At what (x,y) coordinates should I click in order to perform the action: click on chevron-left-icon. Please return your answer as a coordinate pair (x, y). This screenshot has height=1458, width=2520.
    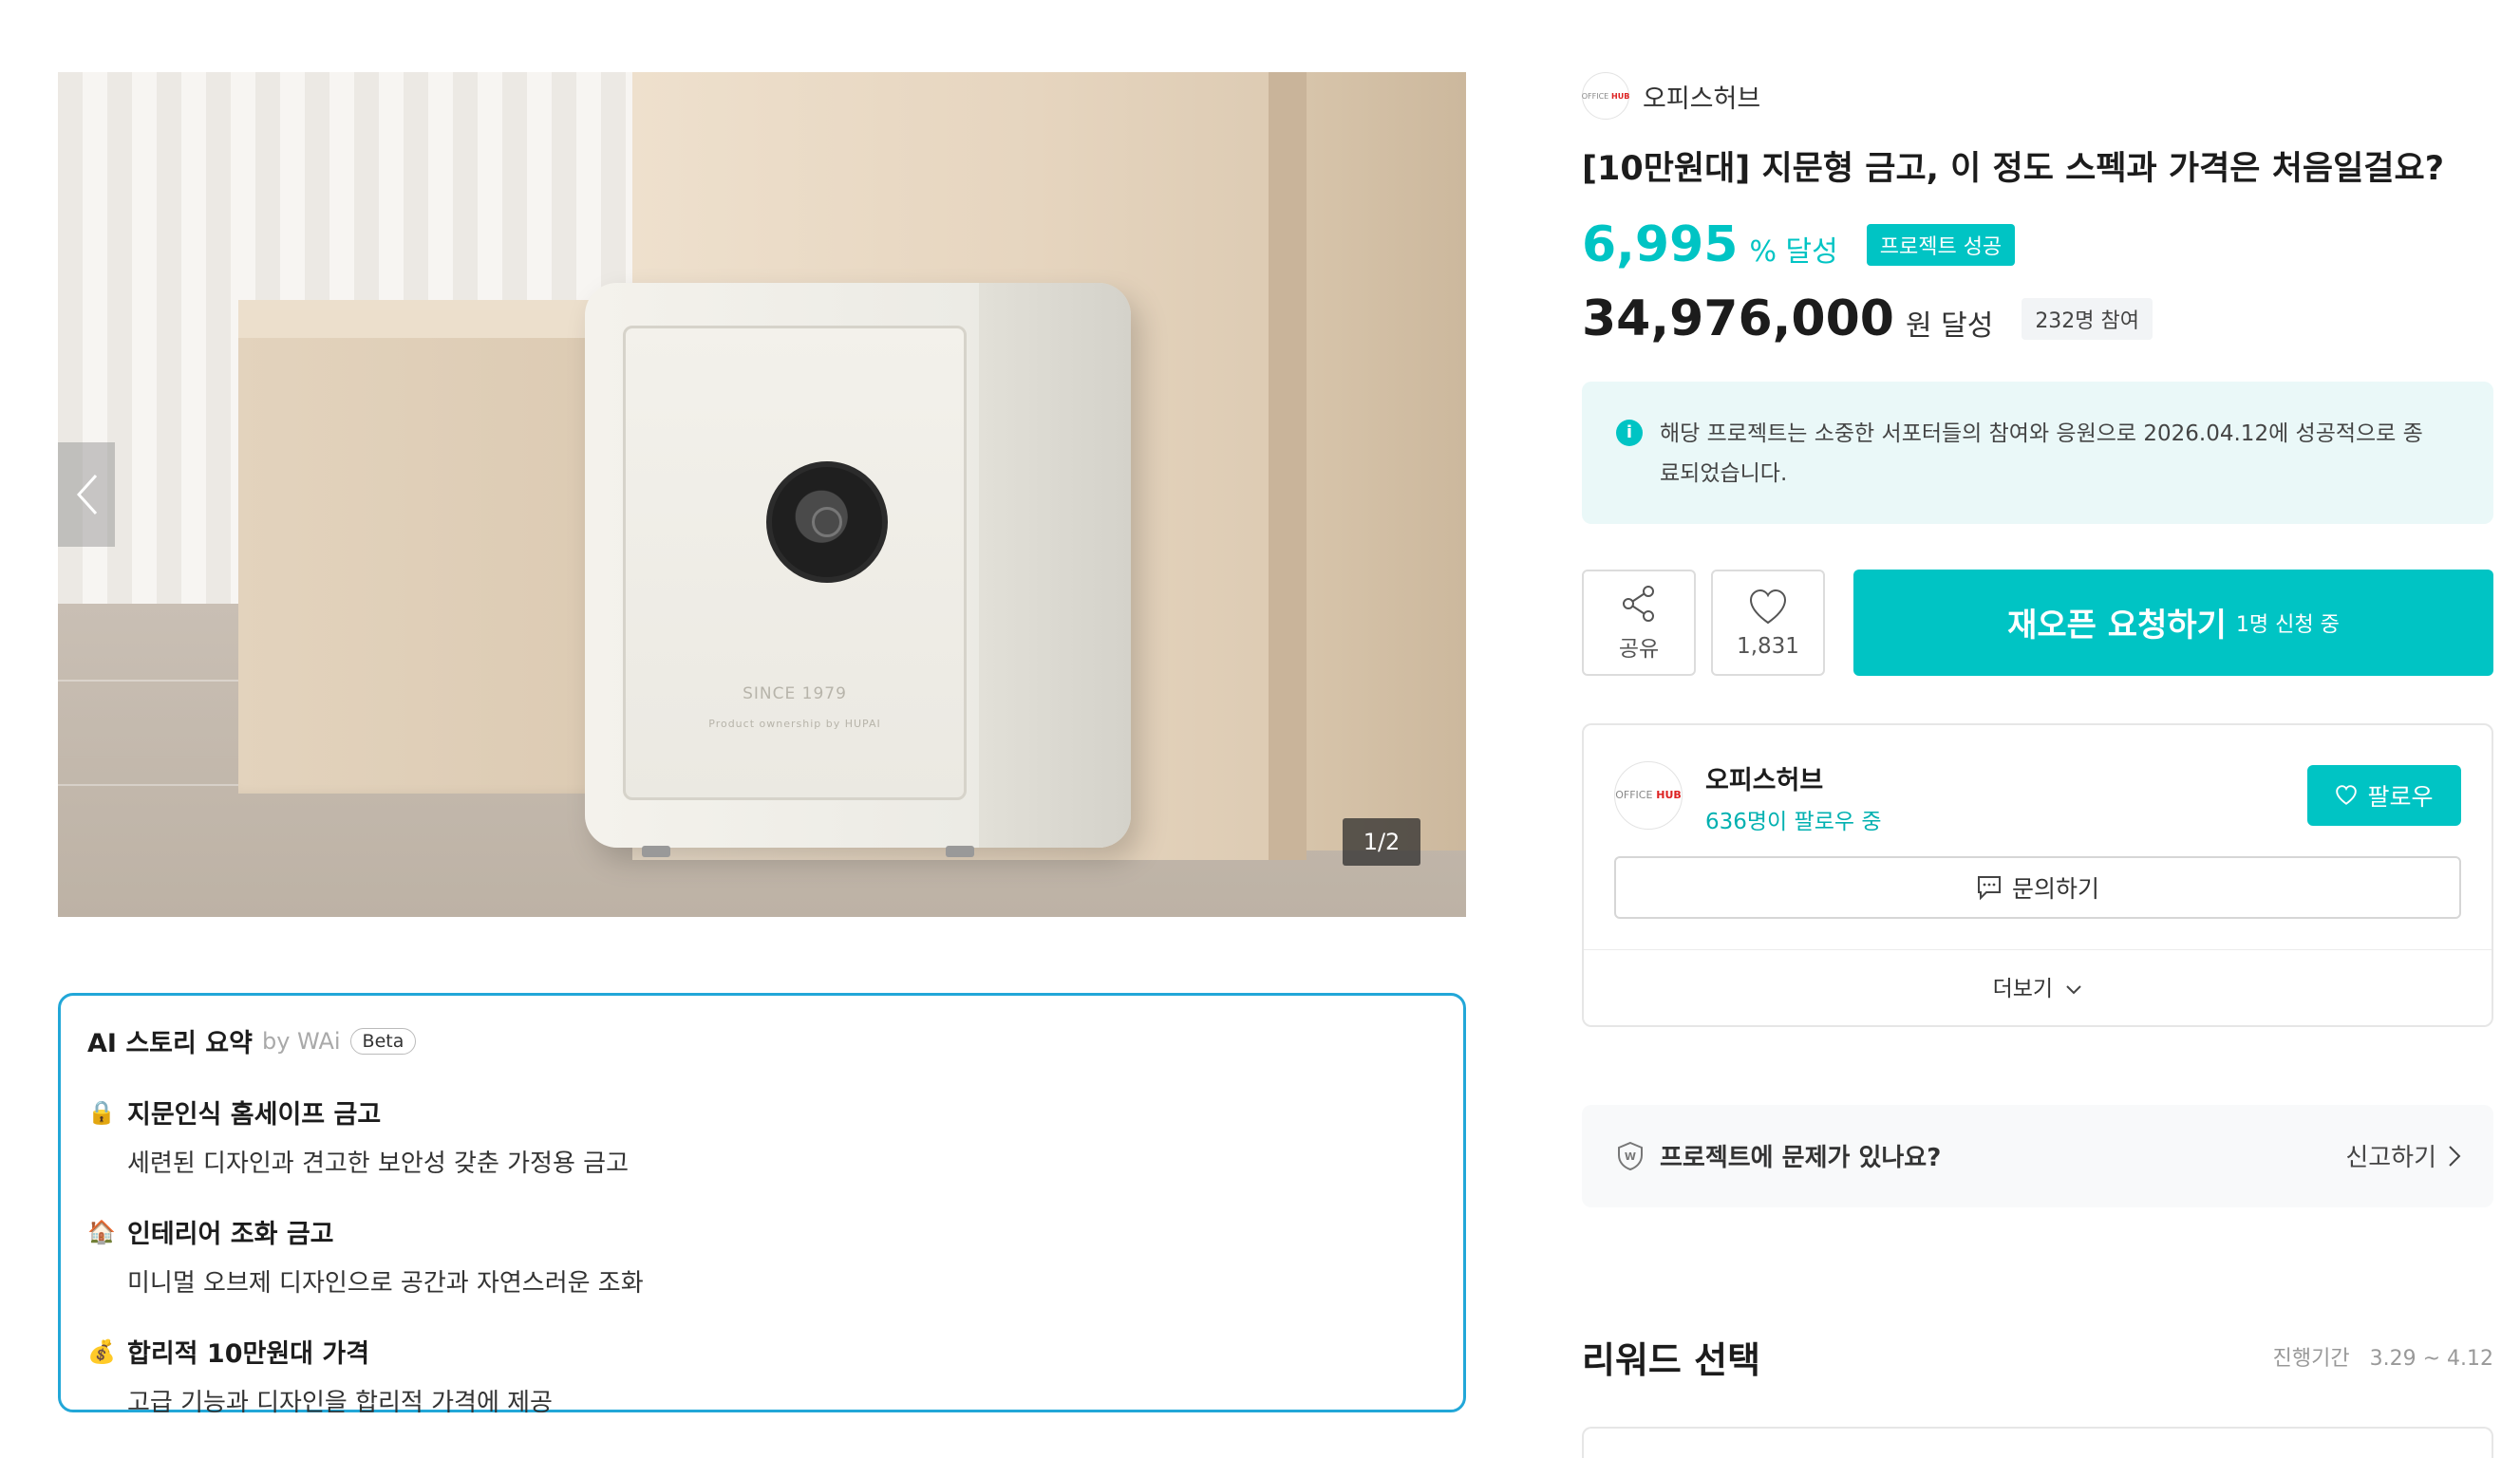
    Looking at the image, I should click on (87, 494).